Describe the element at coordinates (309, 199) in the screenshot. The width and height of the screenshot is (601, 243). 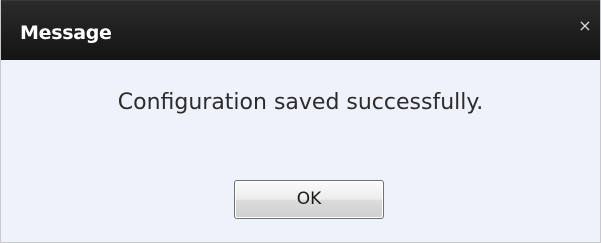
I see `ok-button: OK` at that location.